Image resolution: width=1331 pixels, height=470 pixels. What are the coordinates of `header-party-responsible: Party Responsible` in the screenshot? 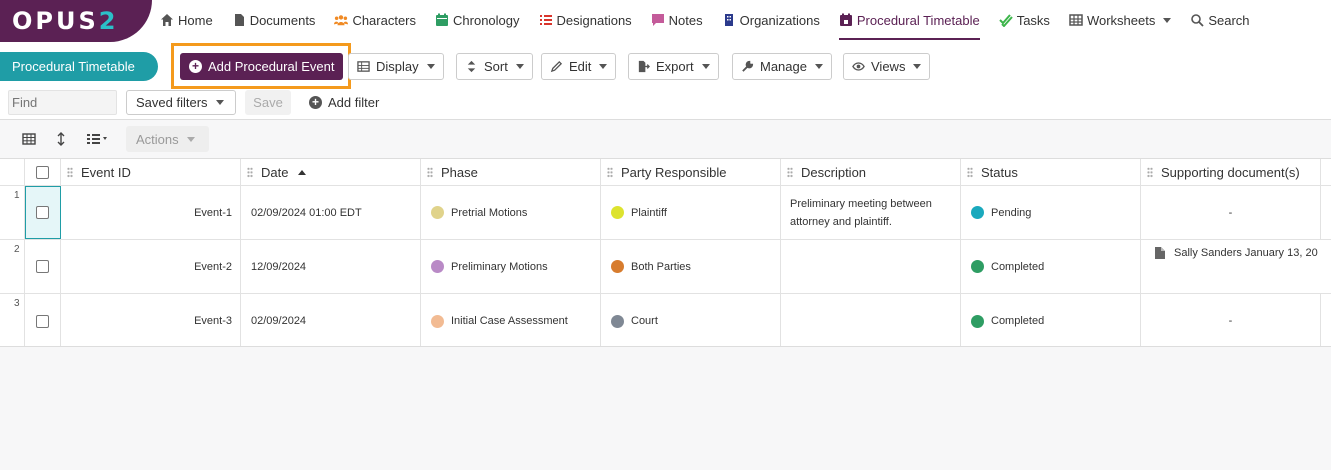 It's located at (691, 172).